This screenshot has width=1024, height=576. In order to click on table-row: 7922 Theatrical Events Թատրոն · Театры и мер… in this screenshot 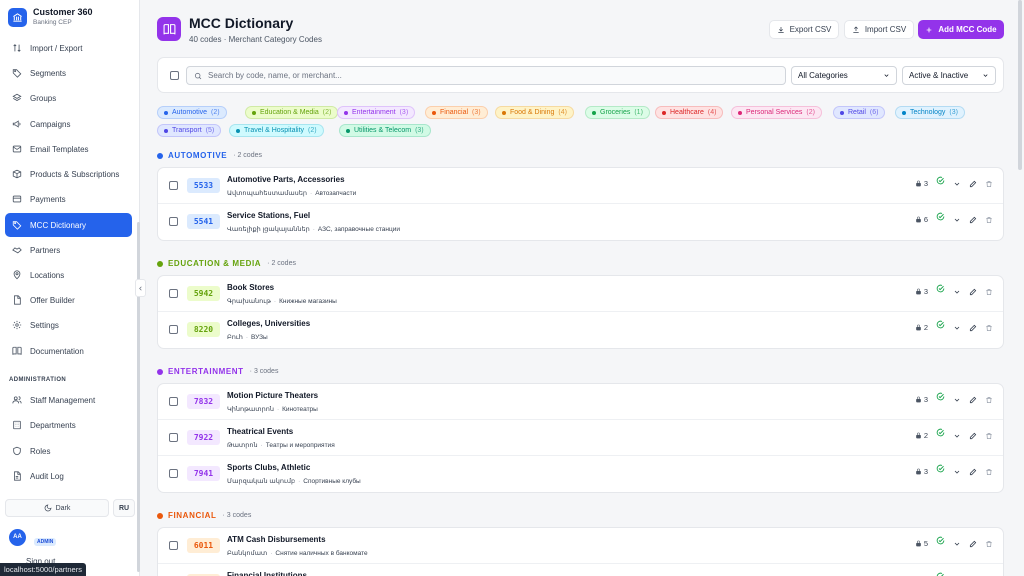, I will do `click(580, 438)`.